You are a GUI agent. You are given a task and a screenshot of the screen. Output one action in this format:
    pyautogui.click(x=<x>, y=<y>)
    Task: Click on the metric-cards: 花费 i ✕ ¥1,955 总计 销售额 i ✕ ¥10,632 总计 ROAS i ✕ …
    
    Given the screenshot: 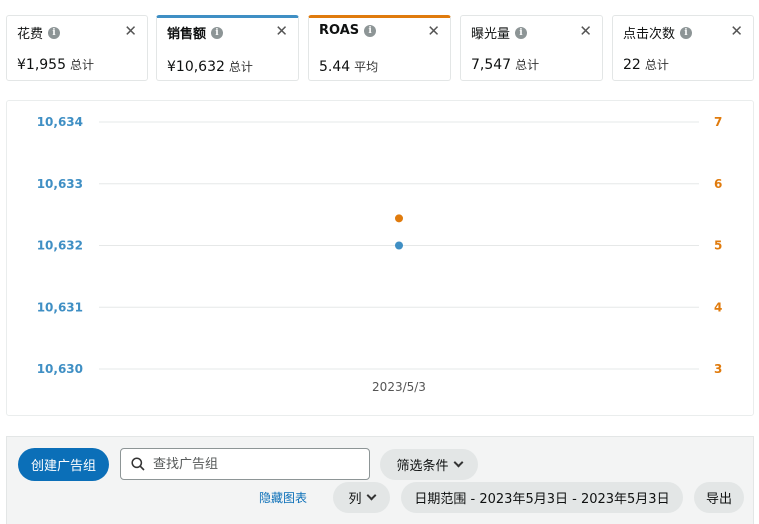 What is the action you would take?
    pyautogui.click(x=380, y=48)
    